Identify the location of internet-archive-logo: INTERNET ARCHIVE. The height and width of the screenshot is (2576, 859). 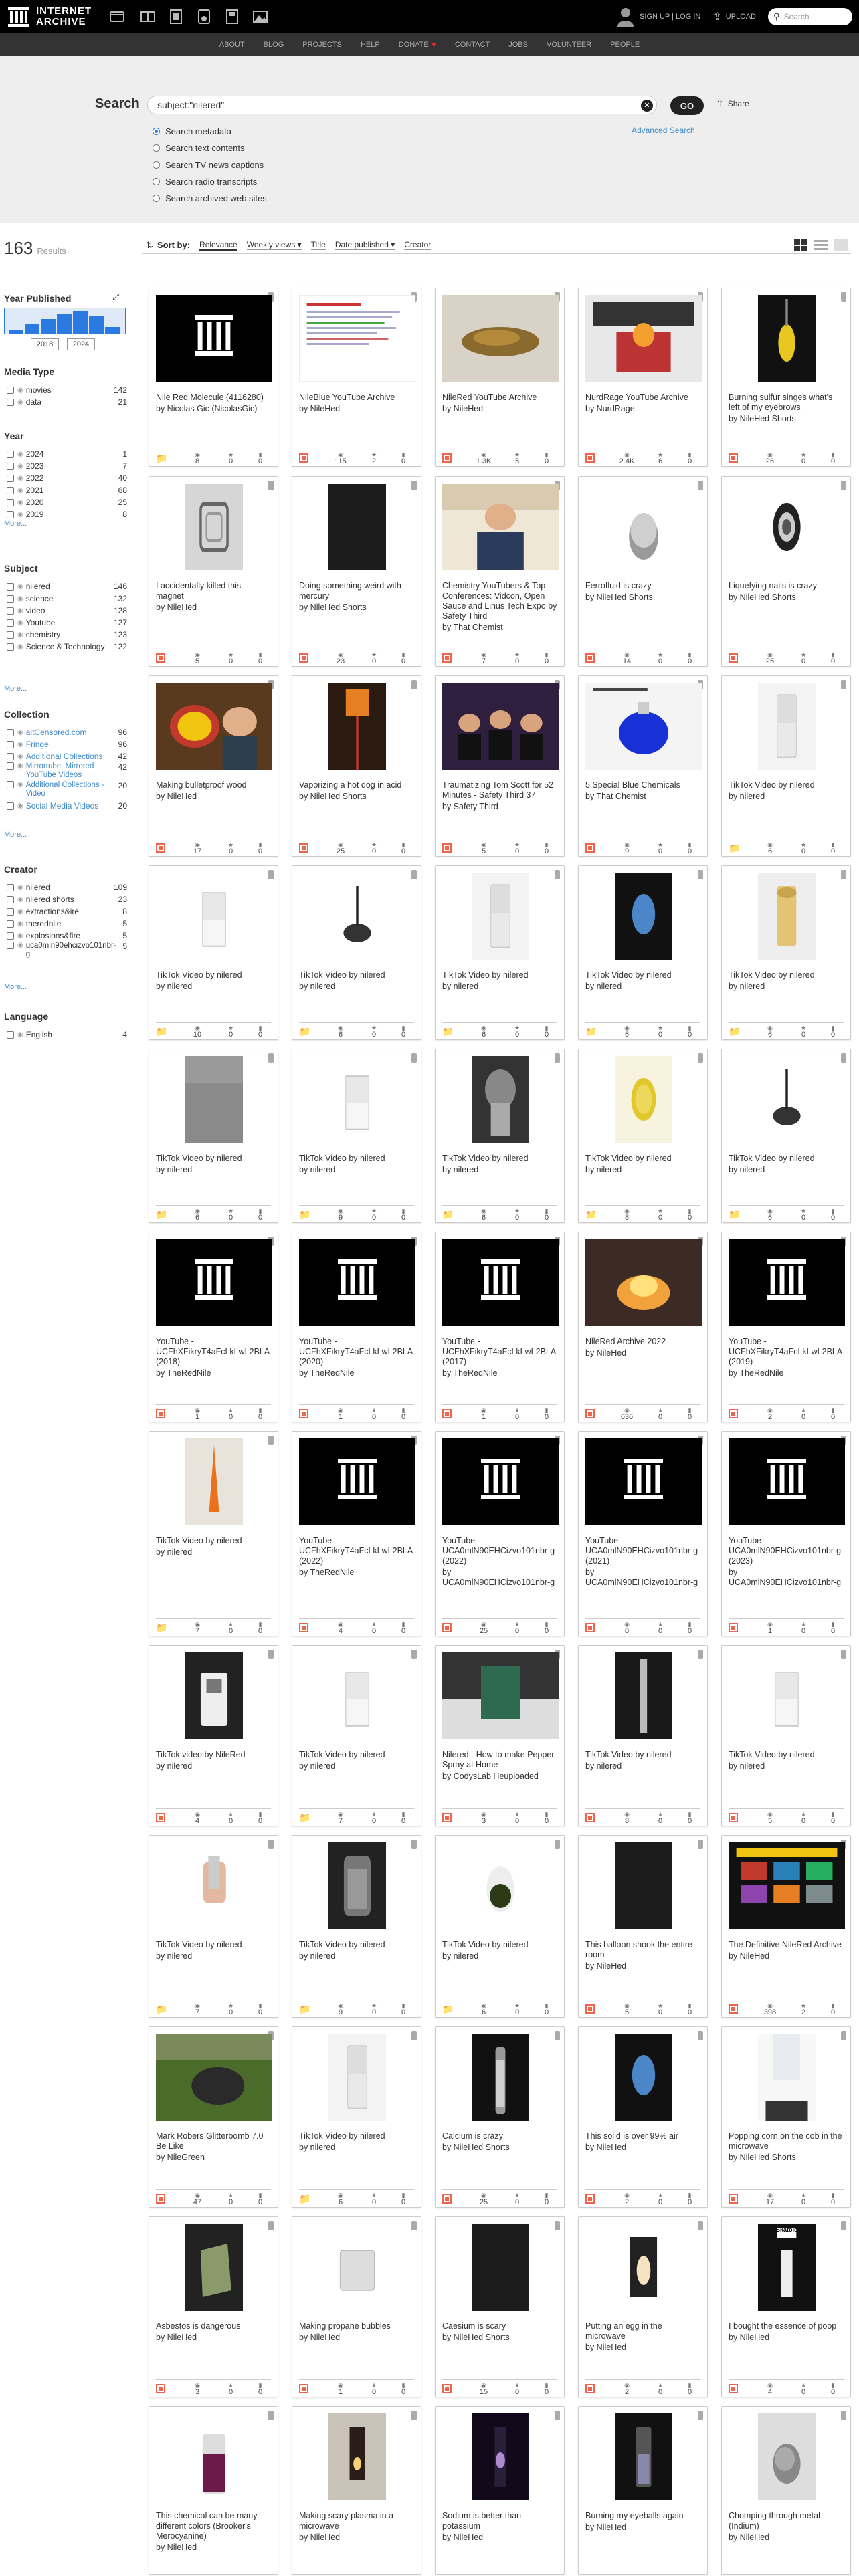
(50, 17).